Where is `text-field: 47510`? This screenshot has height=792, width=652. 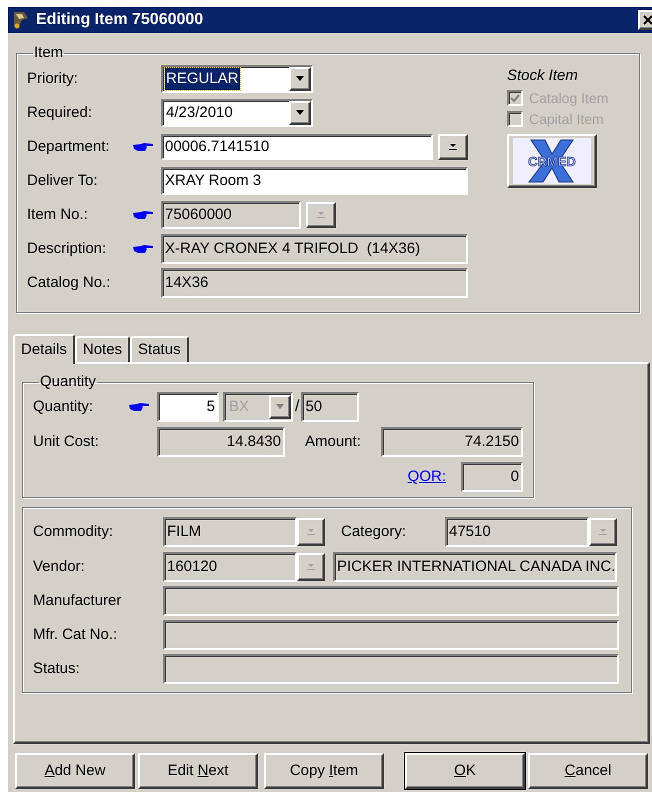
text-field: 47510 is located at coordinates (517, 532).